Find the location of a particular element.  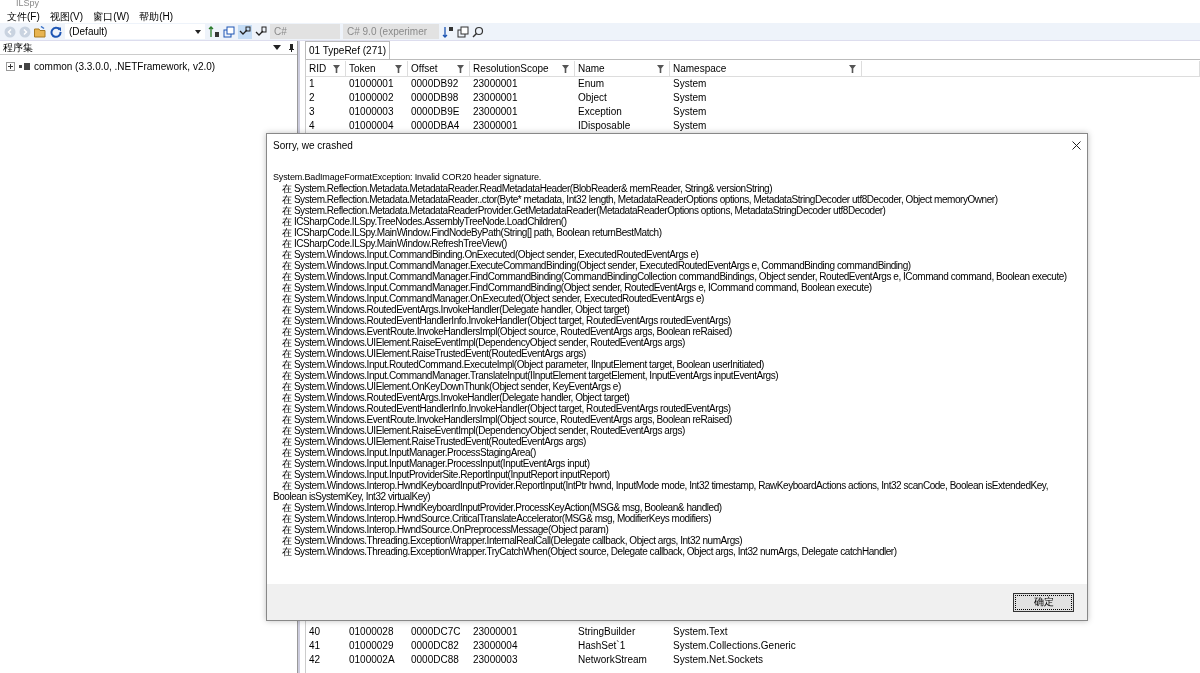

table-cell-text: 0000DC7C is located at coordinates (436, 632).